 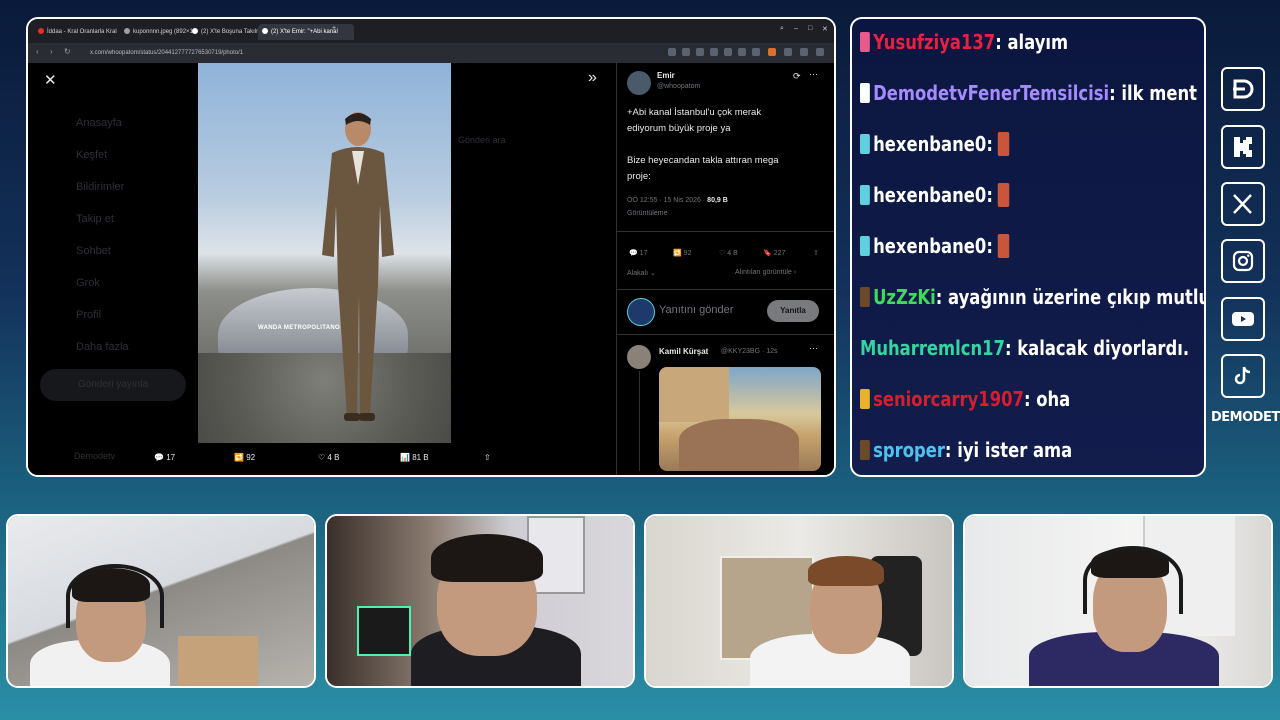 I want to click on demodetv-icon, so click(x=1243, y=89).